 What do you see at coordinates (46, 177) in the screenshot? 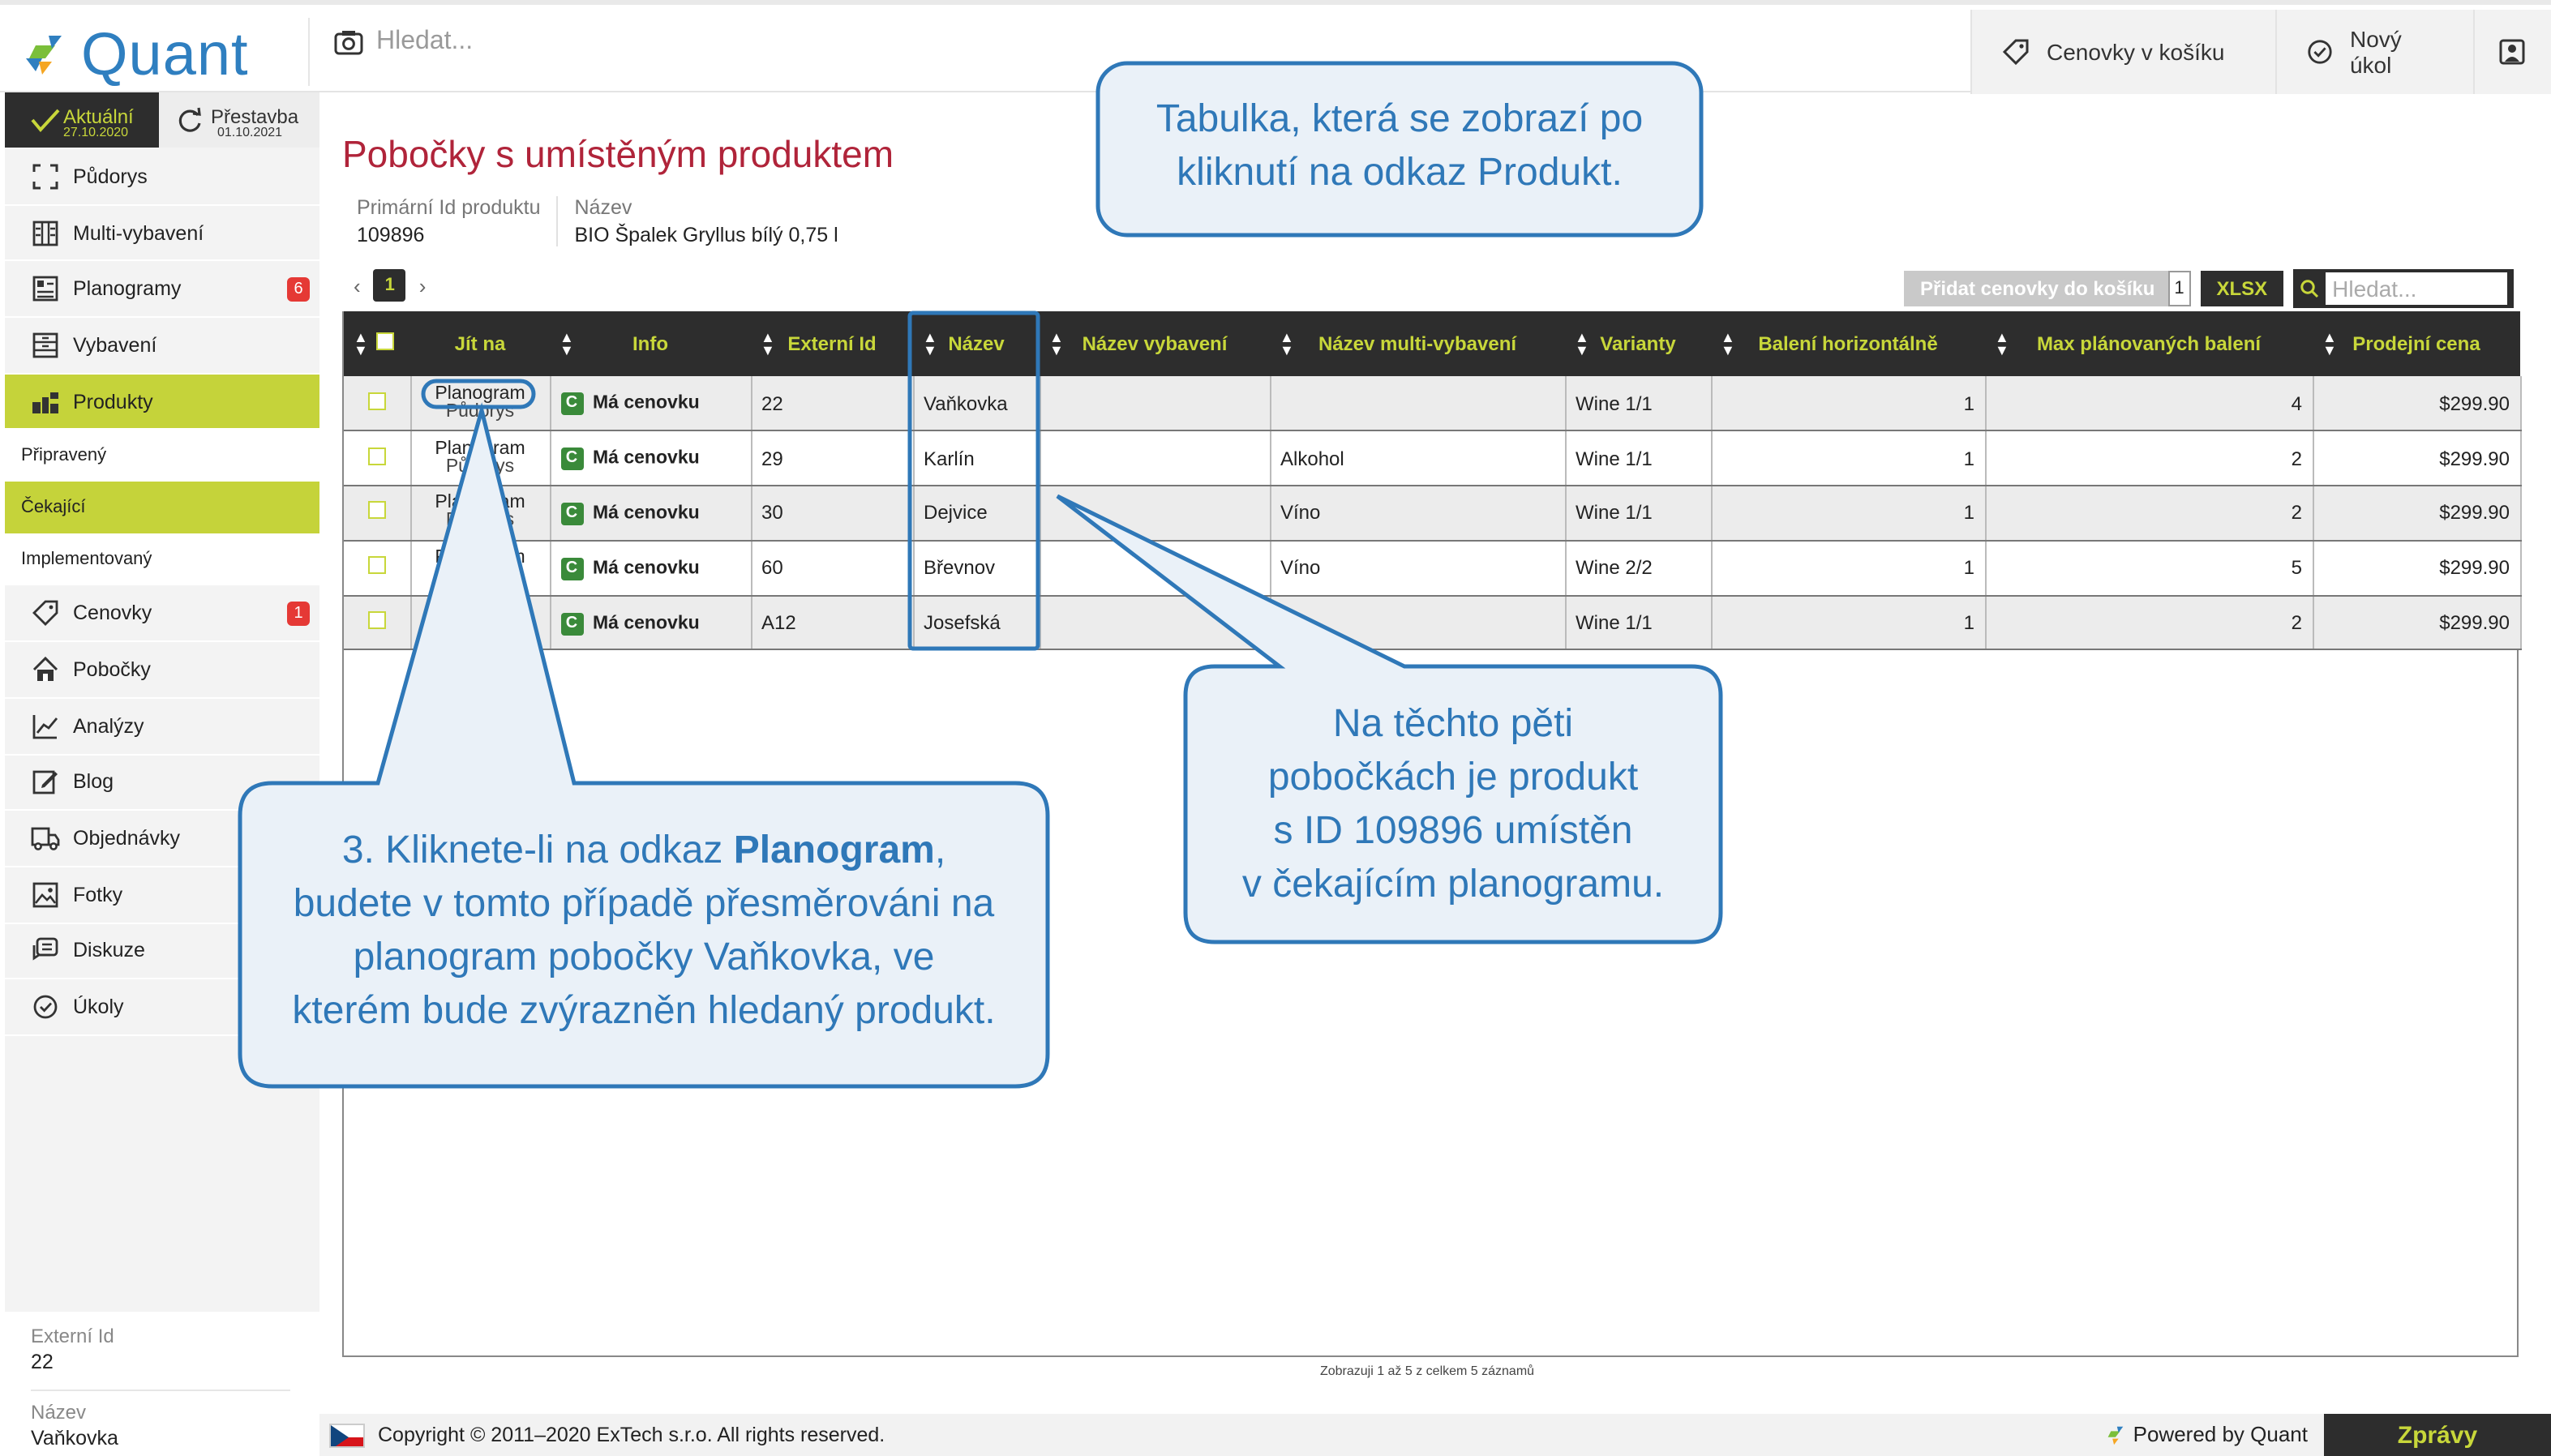
I see `floorplan-icon` at bounding box center [46, 177].